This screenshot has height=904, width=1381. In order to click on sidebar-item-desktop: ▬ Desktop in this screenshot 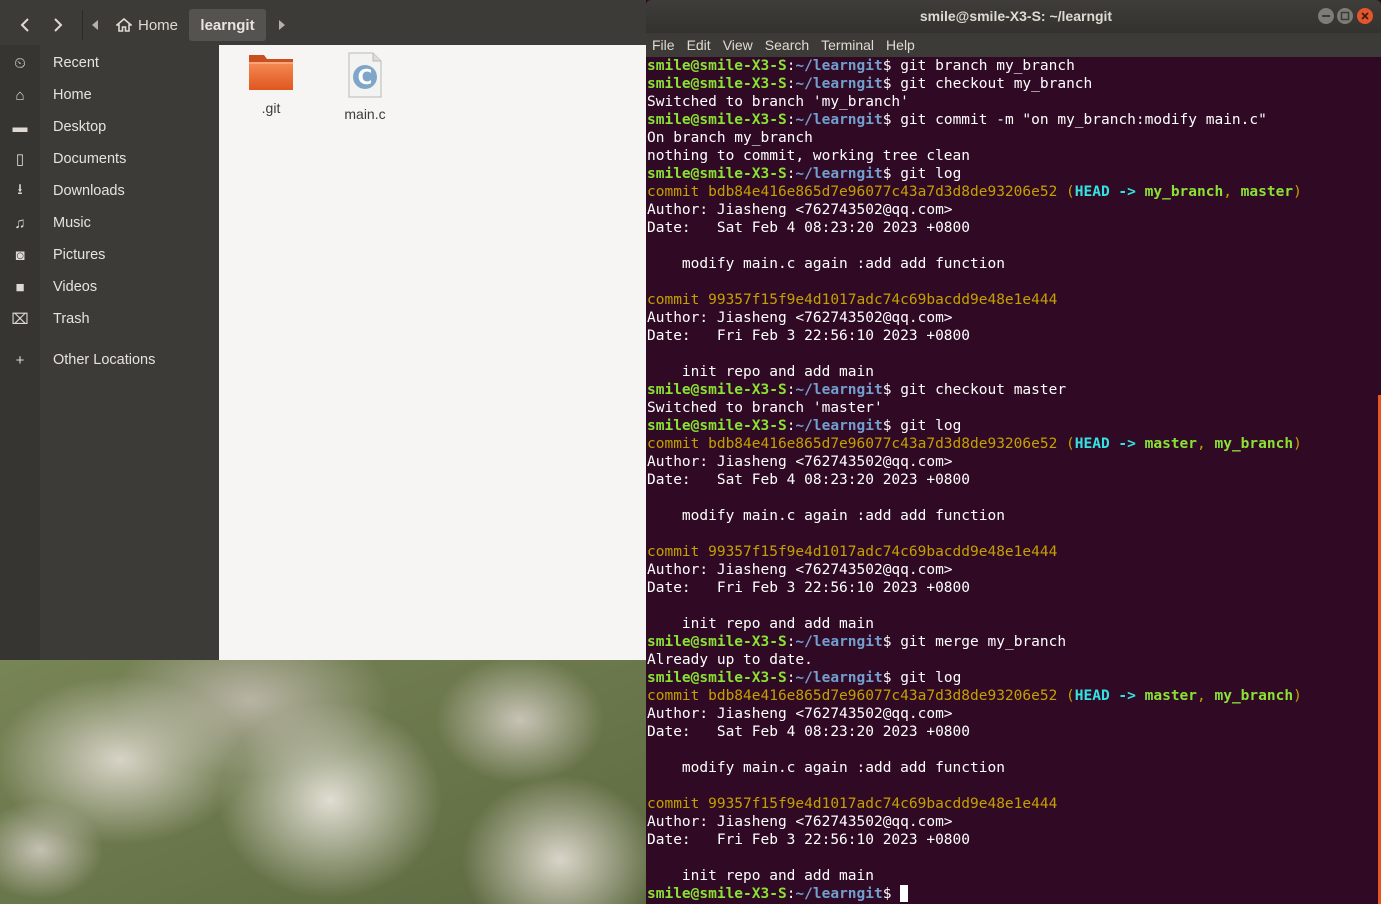, I will do `click(109, 127)`.